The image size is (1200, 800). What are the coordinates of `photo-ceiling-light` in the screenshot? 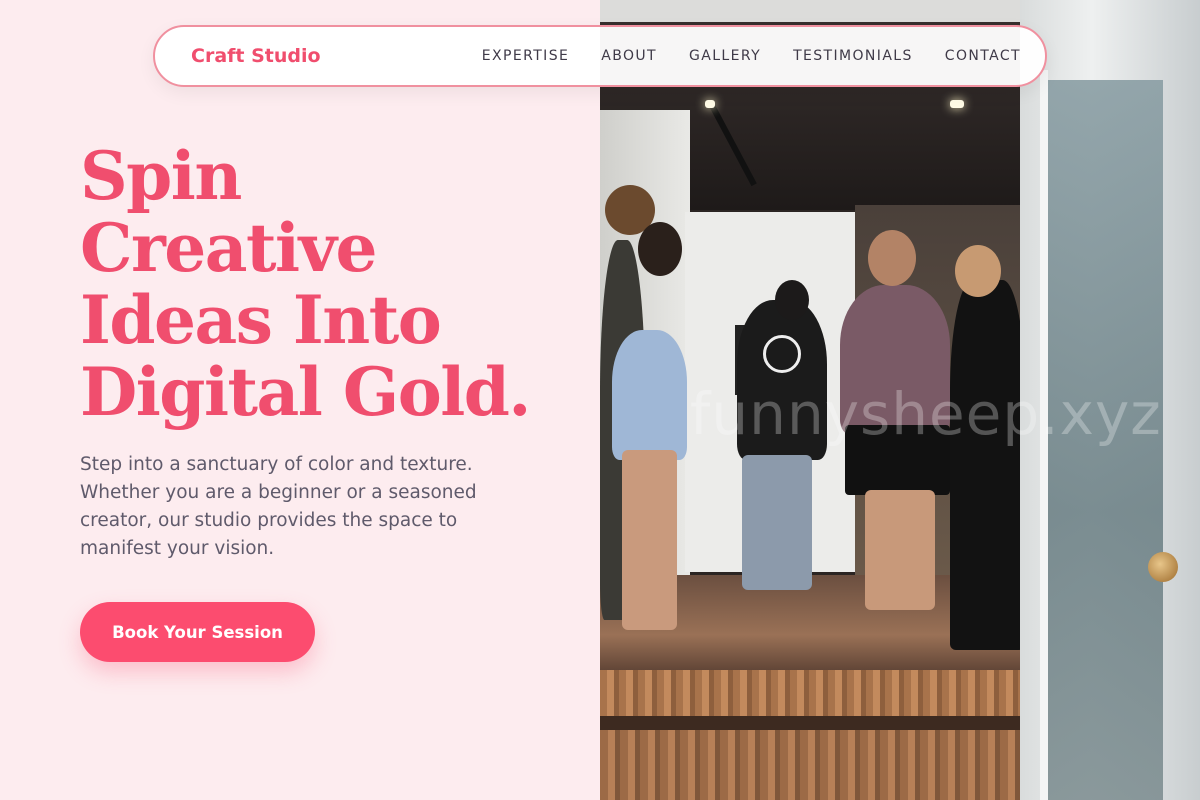 It's located at (957, 104).